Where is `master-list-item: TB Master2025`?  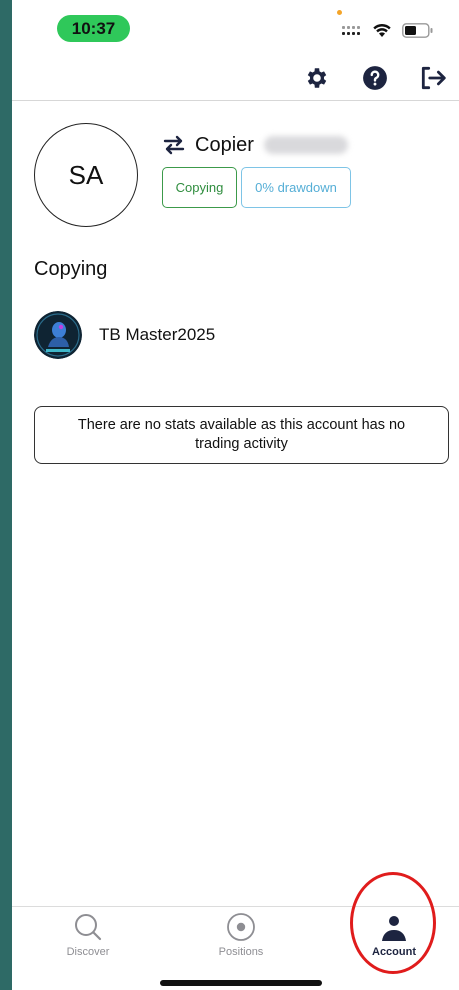 master-list-item: TB Master2025 is located at coordinates (124, 335).